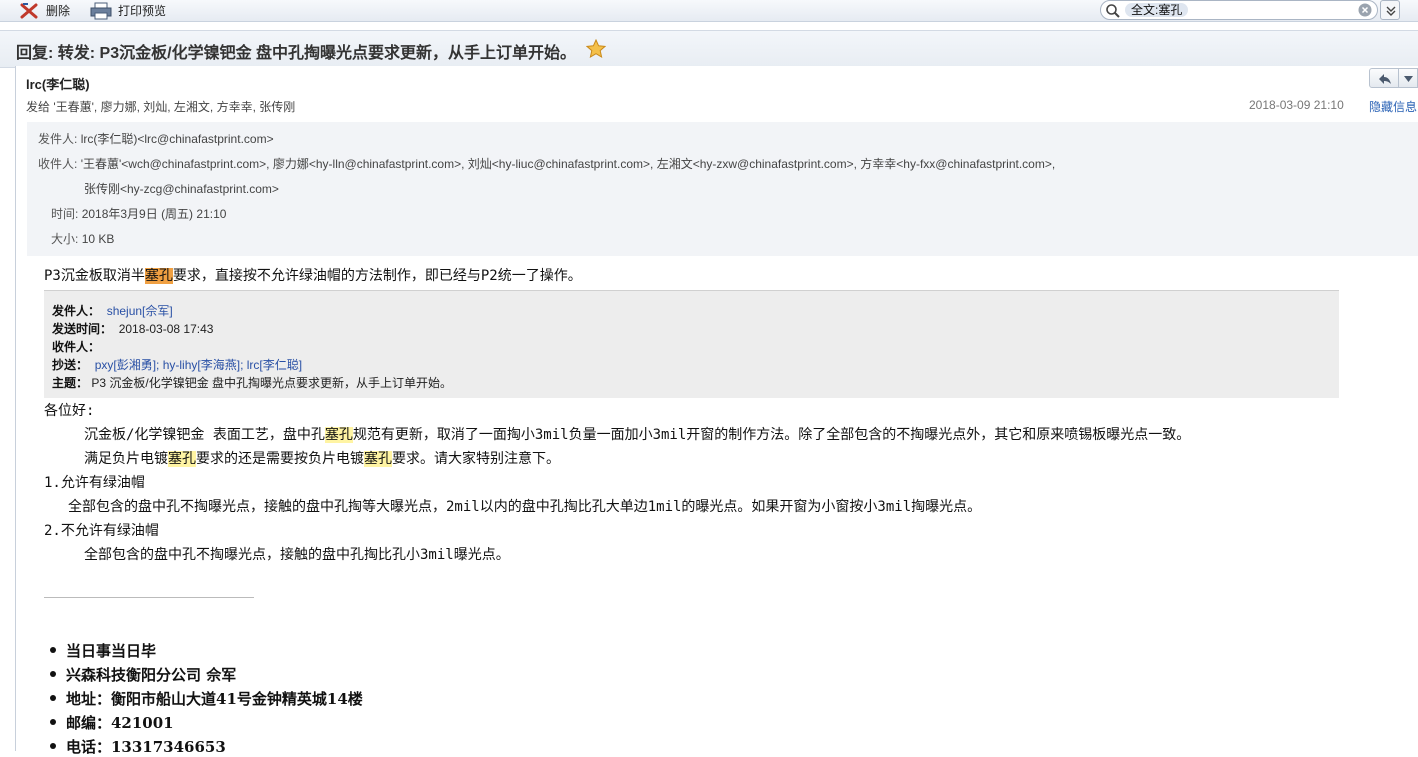 The width and height of the screenshot is (1418, 757). What do you see at coordinates (82, 329) in the screenshot?
I see `quote-sent-label: 发送时间：` at bounding box center [82, 329].